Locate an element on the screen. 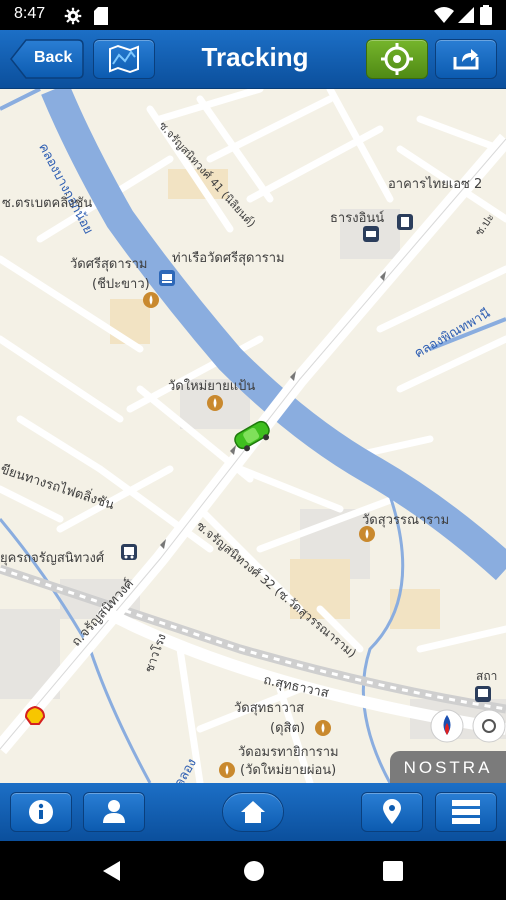 The height and width of the screenshot is (900, 506). locate-button is located at coordinates (397, 59).